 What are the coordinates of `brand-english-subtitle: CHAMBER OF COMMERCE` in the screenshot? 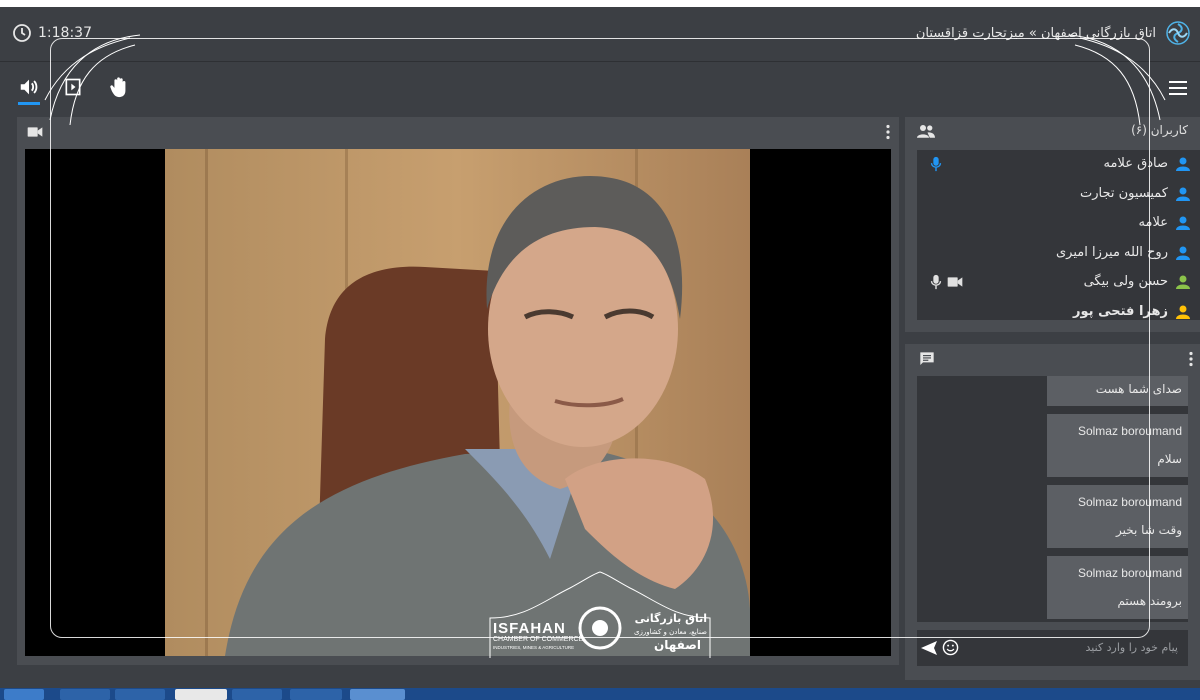 It's located at (538, 639).